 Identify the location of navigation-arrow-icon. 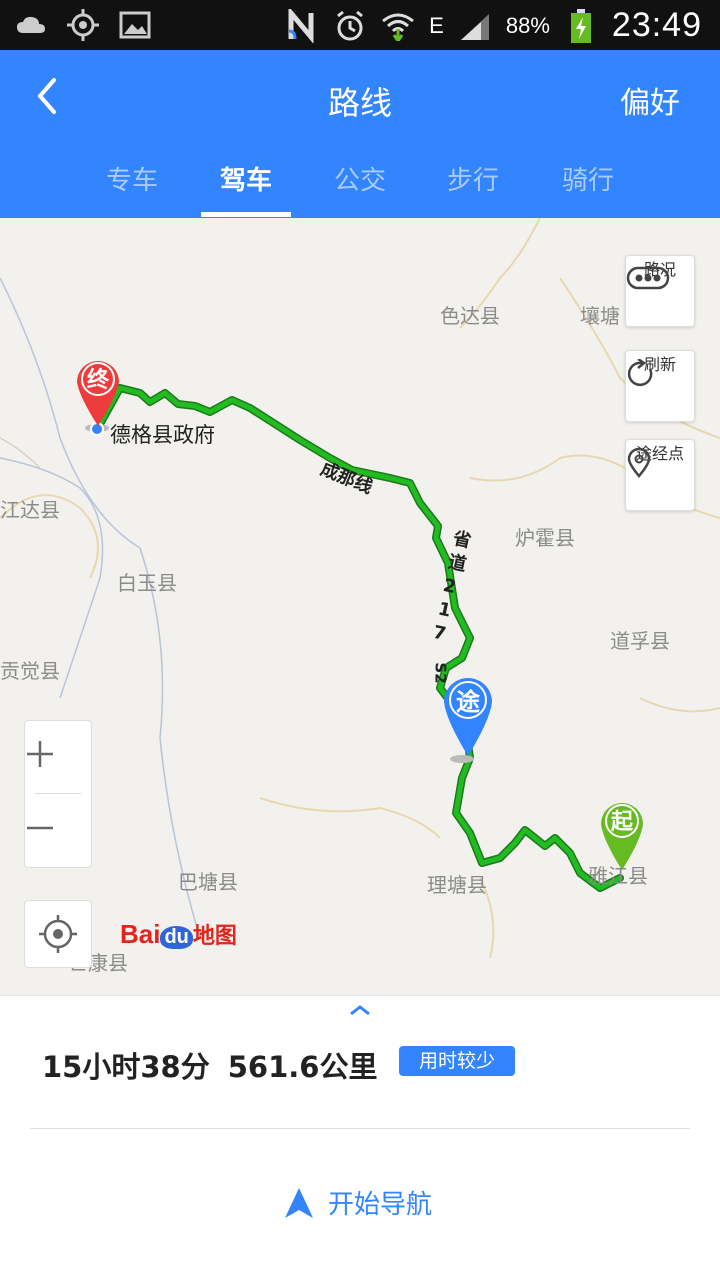
(299, 1202).